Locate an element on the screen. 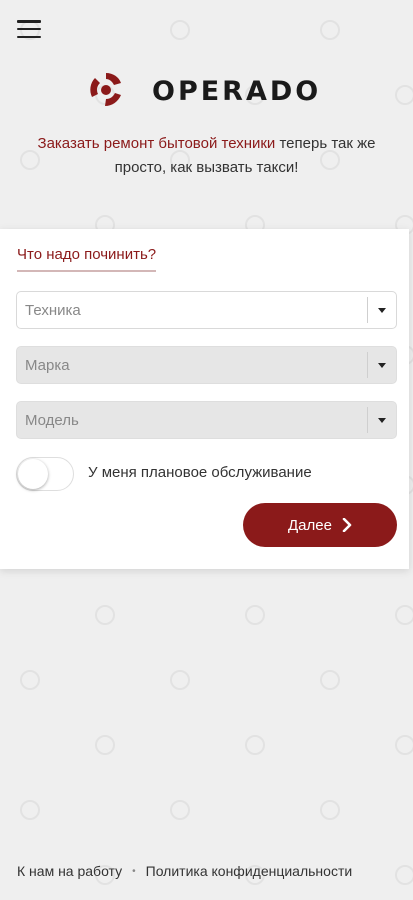  device-type-placeholder: Техника is located at coordinates (53, 310).